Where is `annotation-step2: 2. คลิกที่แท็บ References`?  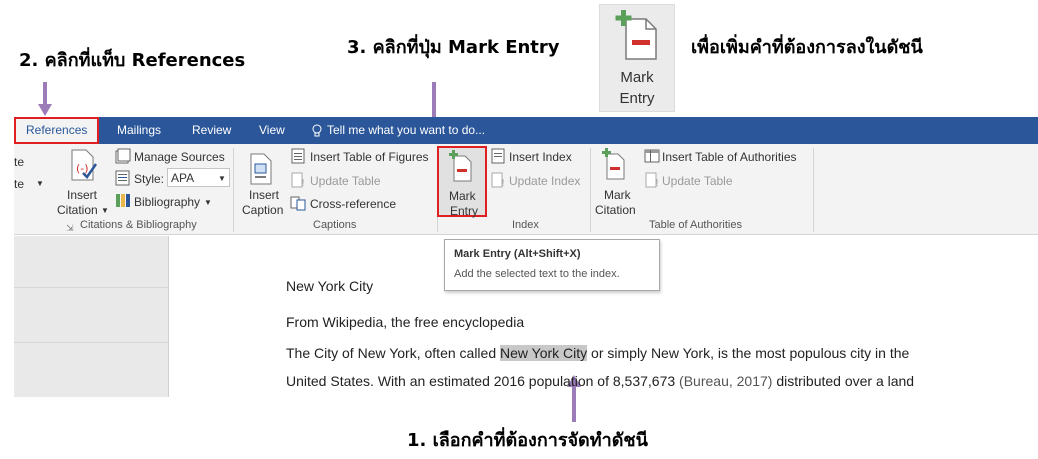
annotation-step2: 2. คลิกที่แท็บ References is located at coordinates (132, 60).